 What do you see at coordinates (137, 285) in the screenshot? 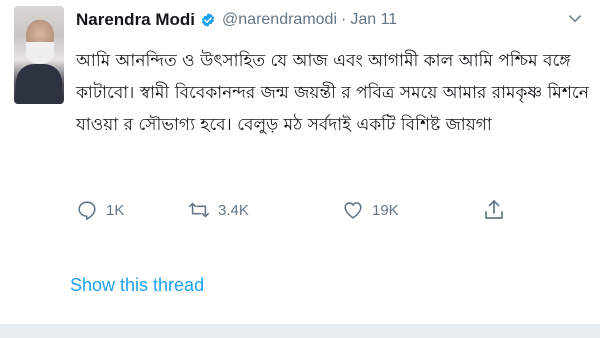
I see `show-thread-link: Show this thread` at bounding box center [137, 285].